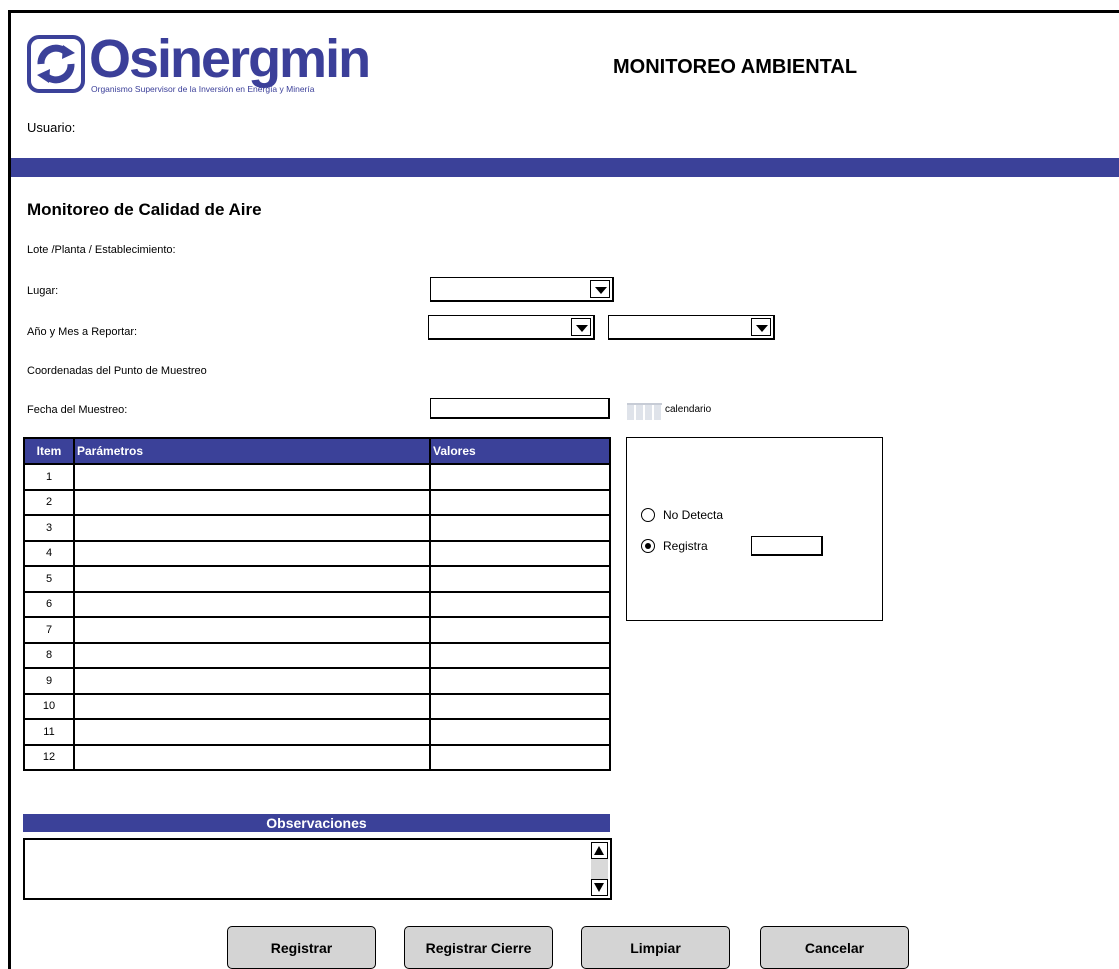 The width and height of the screenshot is (1119, 969). I want to click on observaciones-scrollbar, so click(599, 869).